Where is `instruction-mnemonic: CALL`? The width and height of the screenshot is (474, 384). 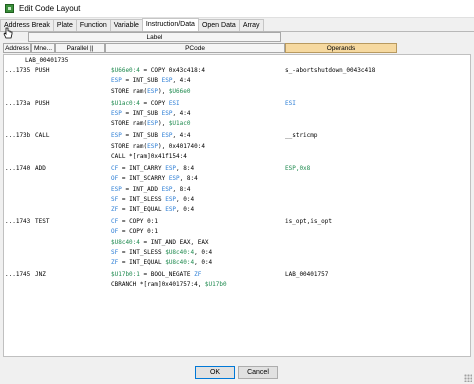
instruction-mnemonic: CALL is located at coordinates (42, 135).